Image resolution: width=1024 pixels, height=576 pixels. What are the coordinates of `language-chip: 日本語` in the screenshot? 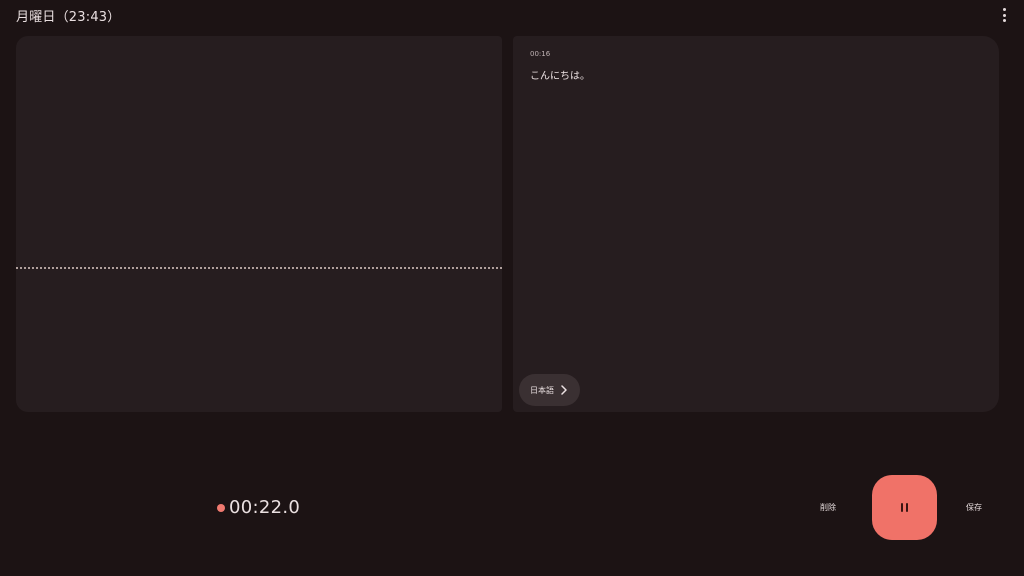 It's located at (549, 390).